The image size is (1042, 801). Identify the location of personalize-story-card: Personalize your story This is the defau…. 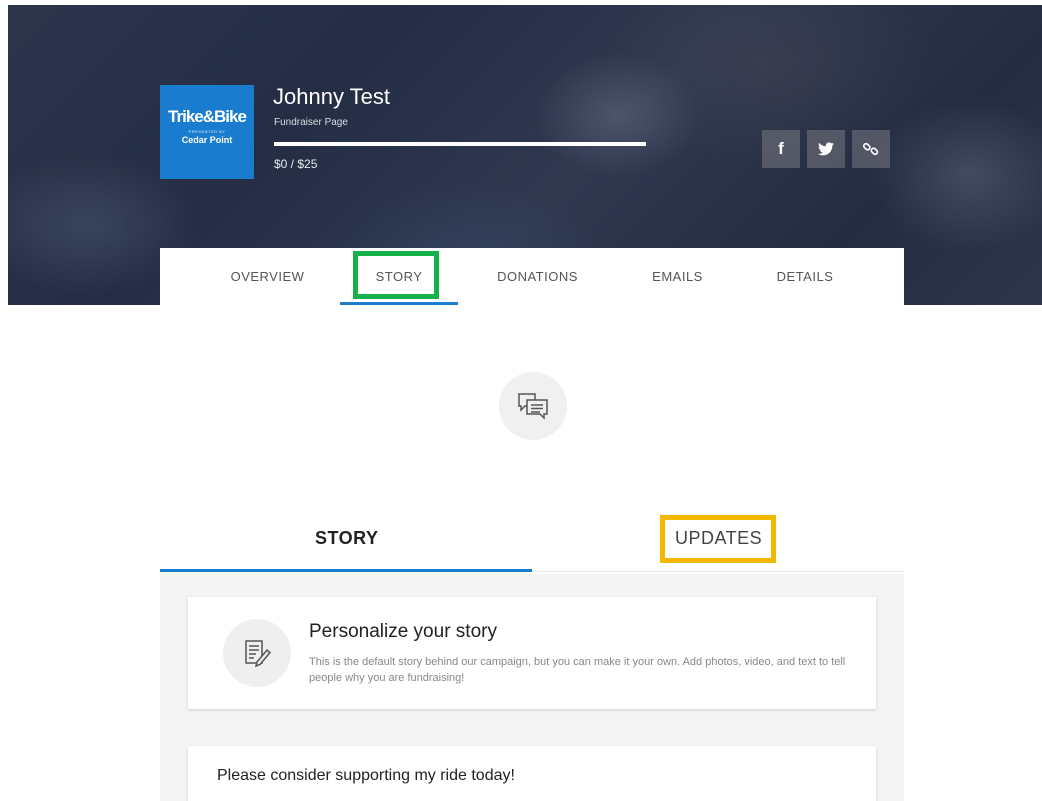
(532, 653).